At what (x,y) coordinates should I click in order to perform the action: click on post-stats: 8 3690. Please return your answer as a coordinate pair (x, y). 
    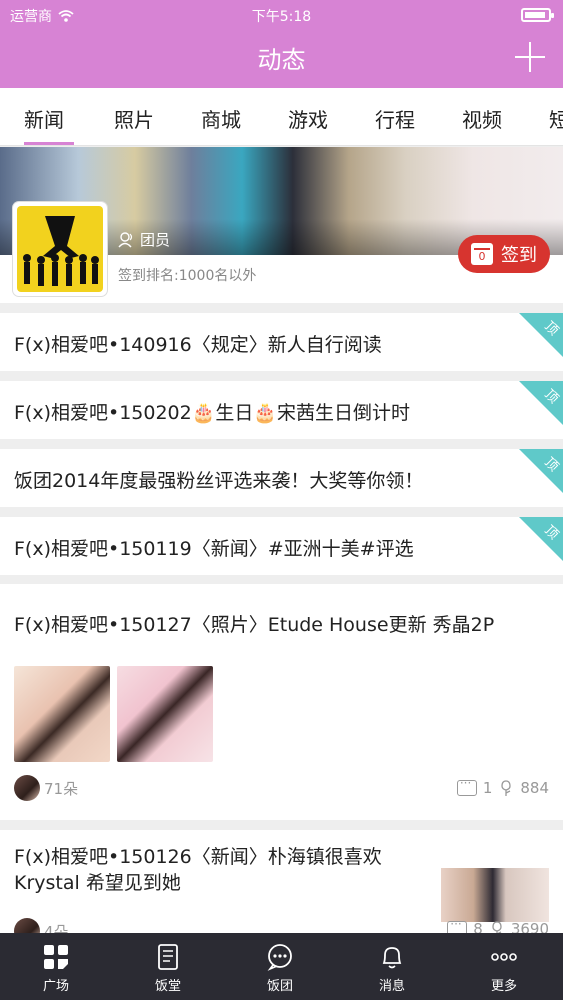
    Looking at the image, I should click on (498, 925).